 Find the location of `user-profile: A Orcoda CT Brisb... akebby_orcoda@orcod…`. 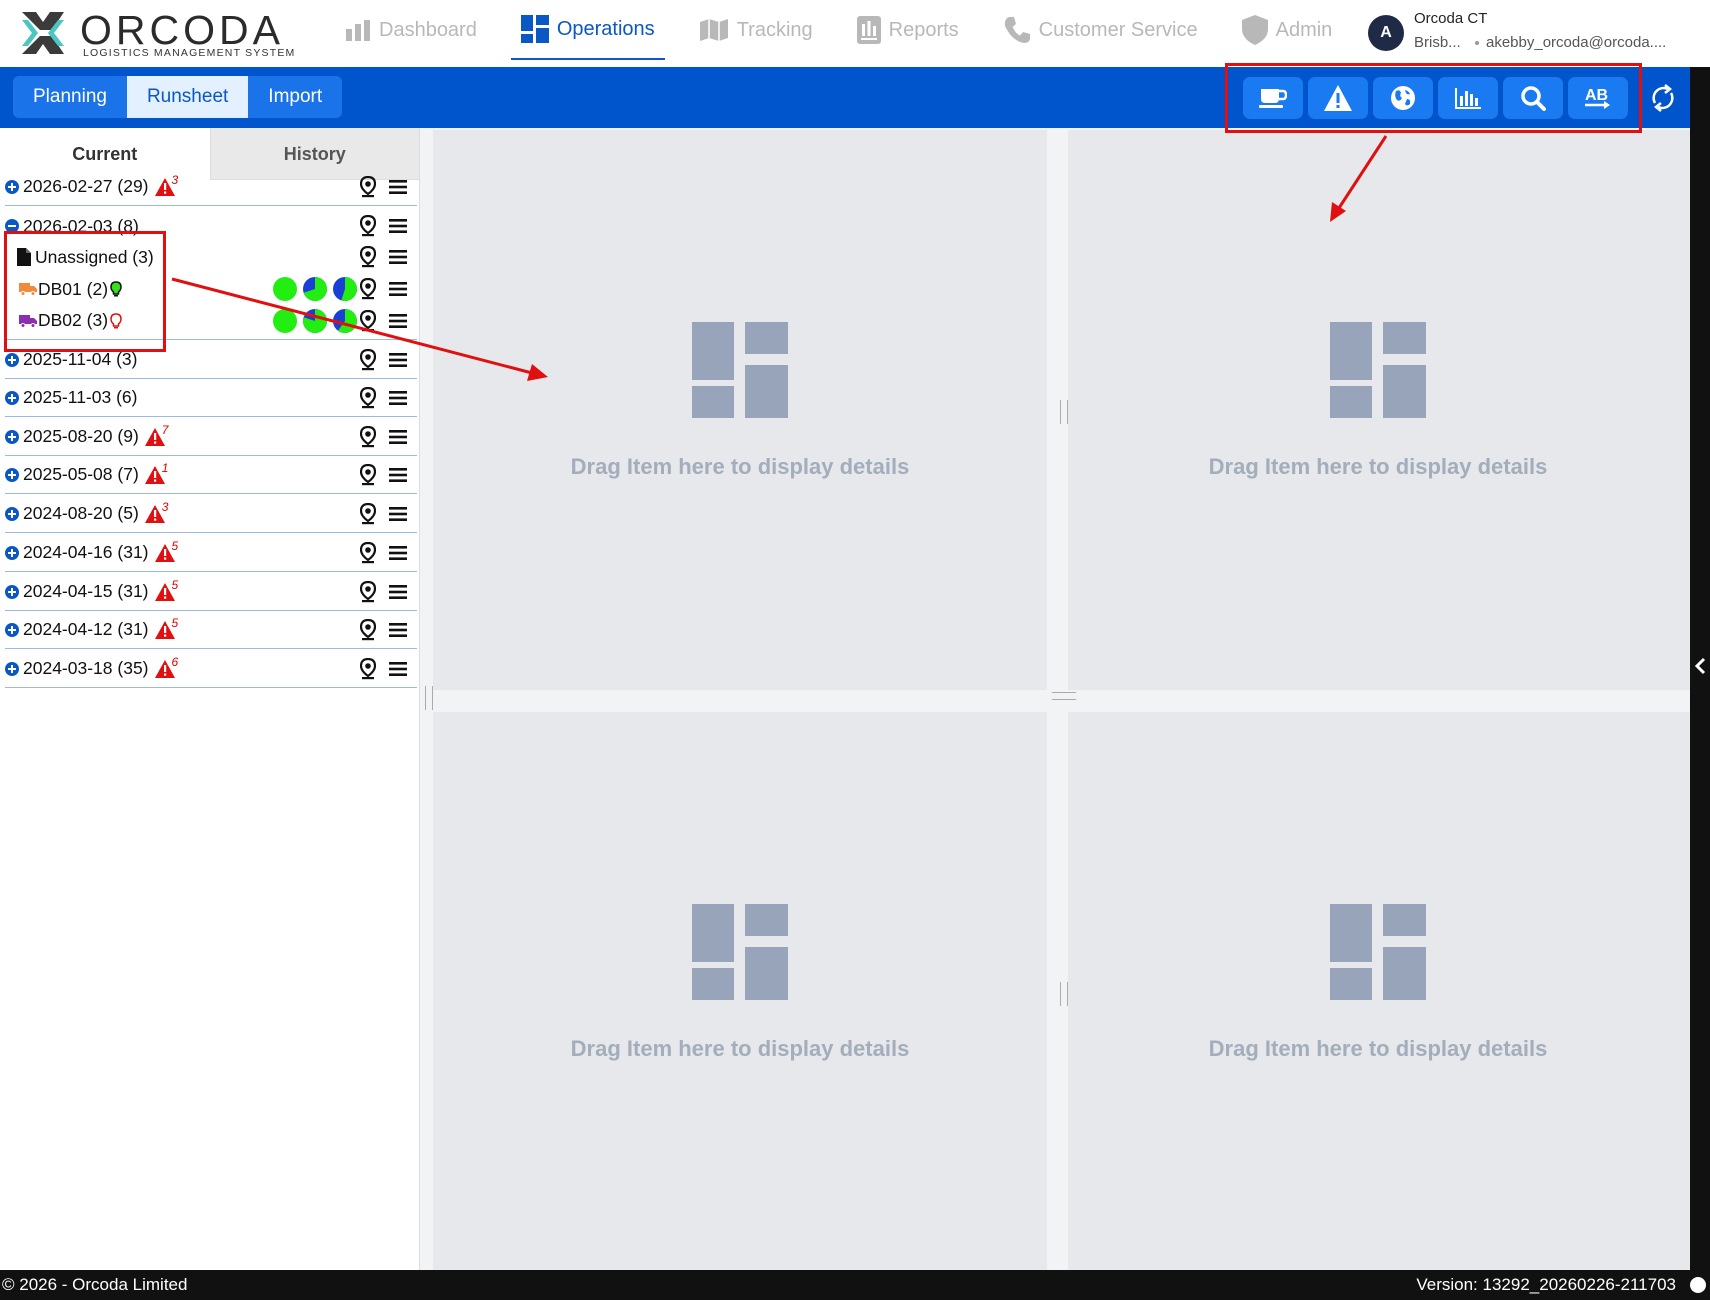

user-profile: A Orcoda CT Brisb... akebby_orcoda@orcod… is located at coordinates (1533, 35).